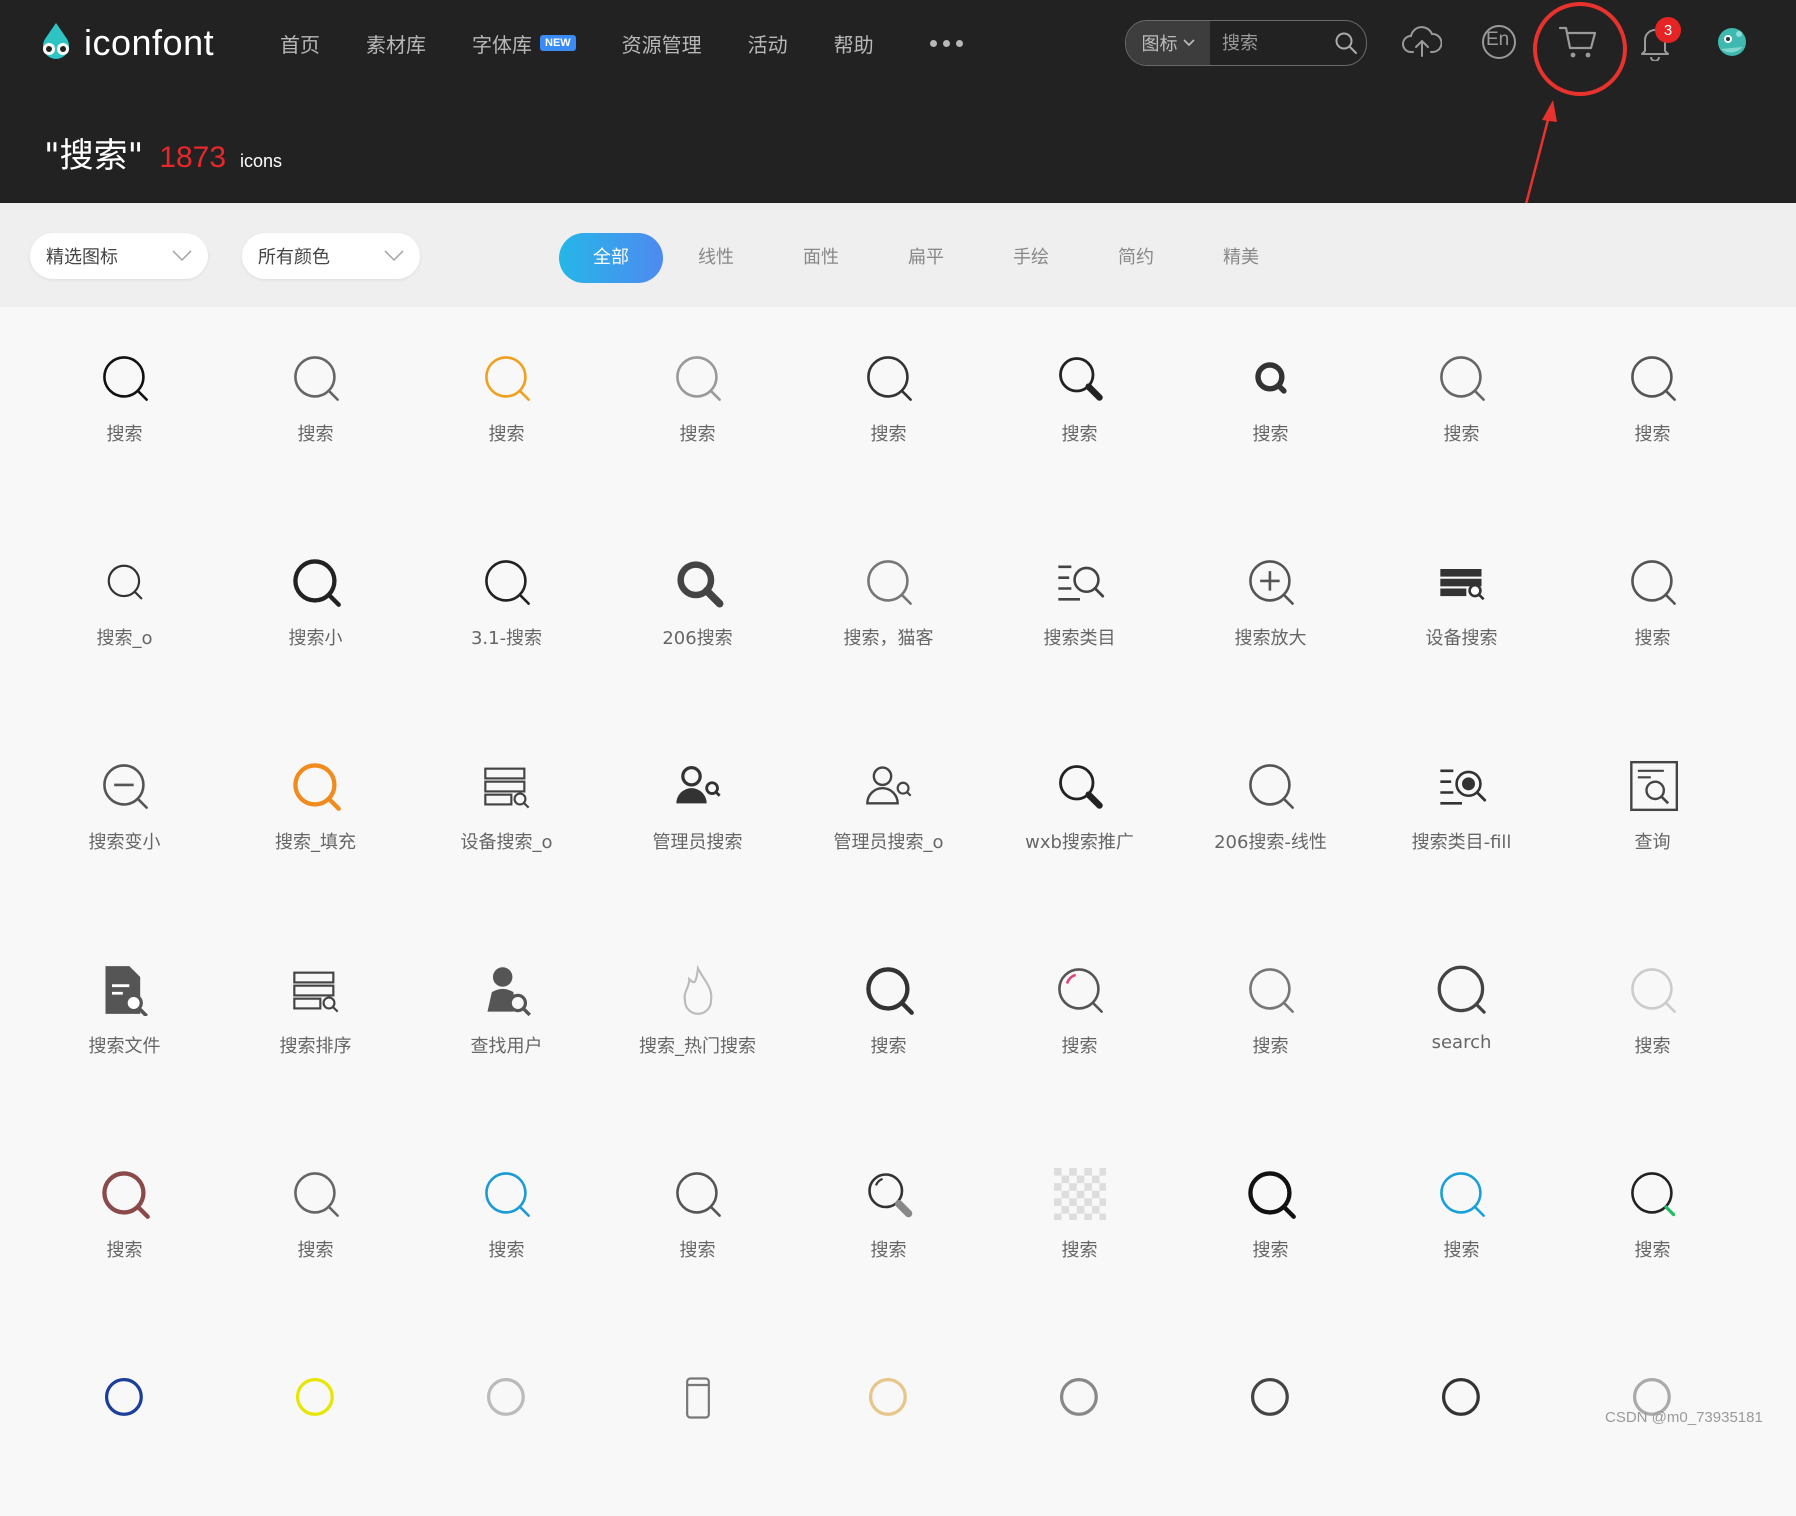 This screenshot has width=1796, height=1516. What do you see at coordinates (124, 802) in the screenshot?
I see `icon-card: 搜索变小` at bounding box center [124, 802].